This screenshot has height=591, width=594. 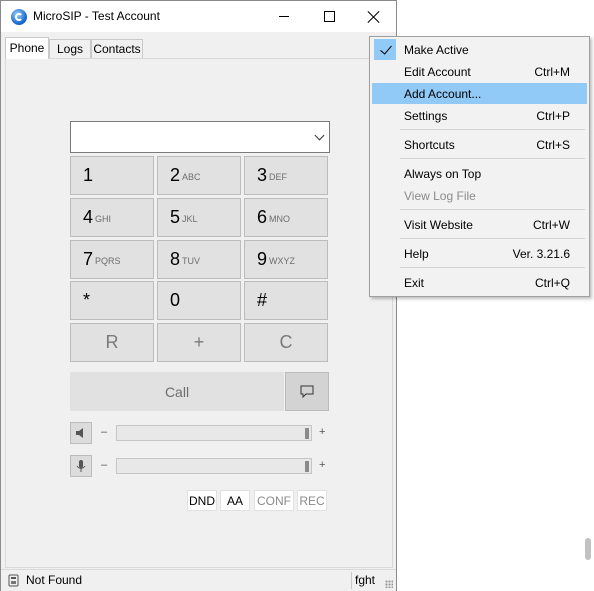 What do you see at coordinates (389, 584) in the screenshot?
I see `resize-grip-icon` at bounding box center [389, 584].